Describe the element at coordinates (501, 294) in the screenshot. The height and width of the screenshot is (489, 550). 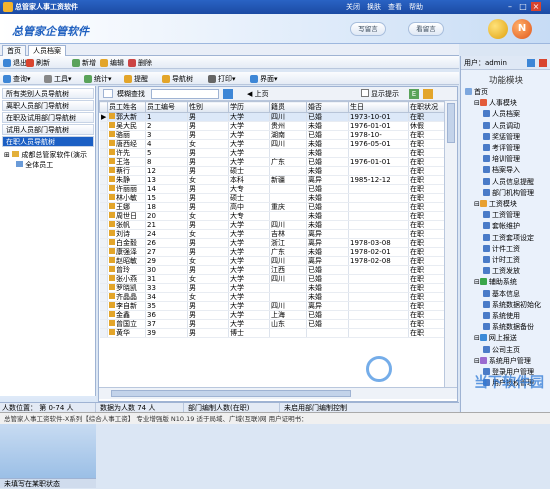
I see `function-tree-item: 基本信息` at that location.